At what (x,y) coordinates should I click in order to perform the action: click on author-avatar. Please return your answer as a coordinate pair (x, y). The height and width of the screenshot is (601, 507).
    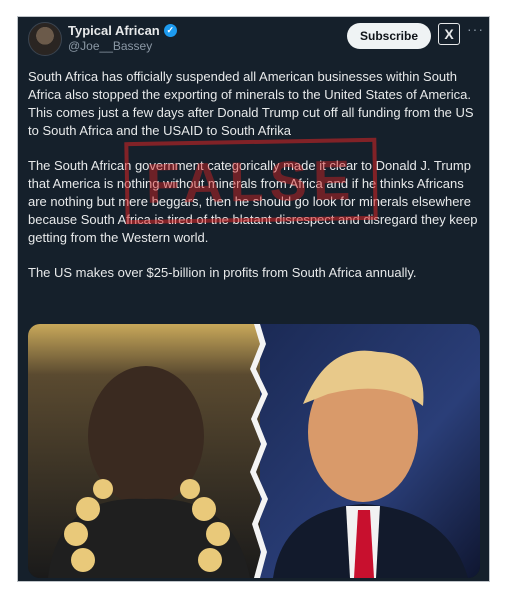
    Looking at the image, I should click on (45, 39).